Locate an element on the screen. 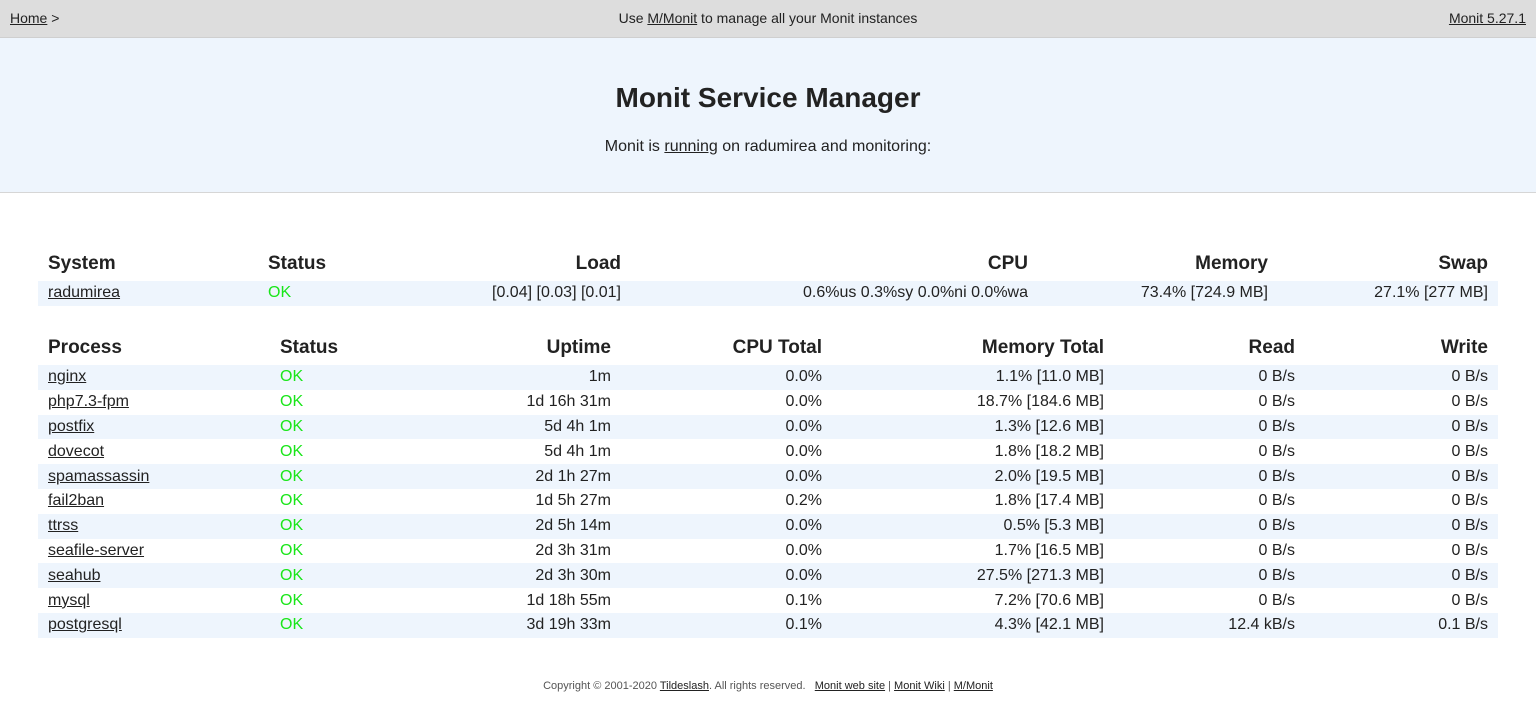  process-name-link: fail2ban is located at coordinates (76, 500).